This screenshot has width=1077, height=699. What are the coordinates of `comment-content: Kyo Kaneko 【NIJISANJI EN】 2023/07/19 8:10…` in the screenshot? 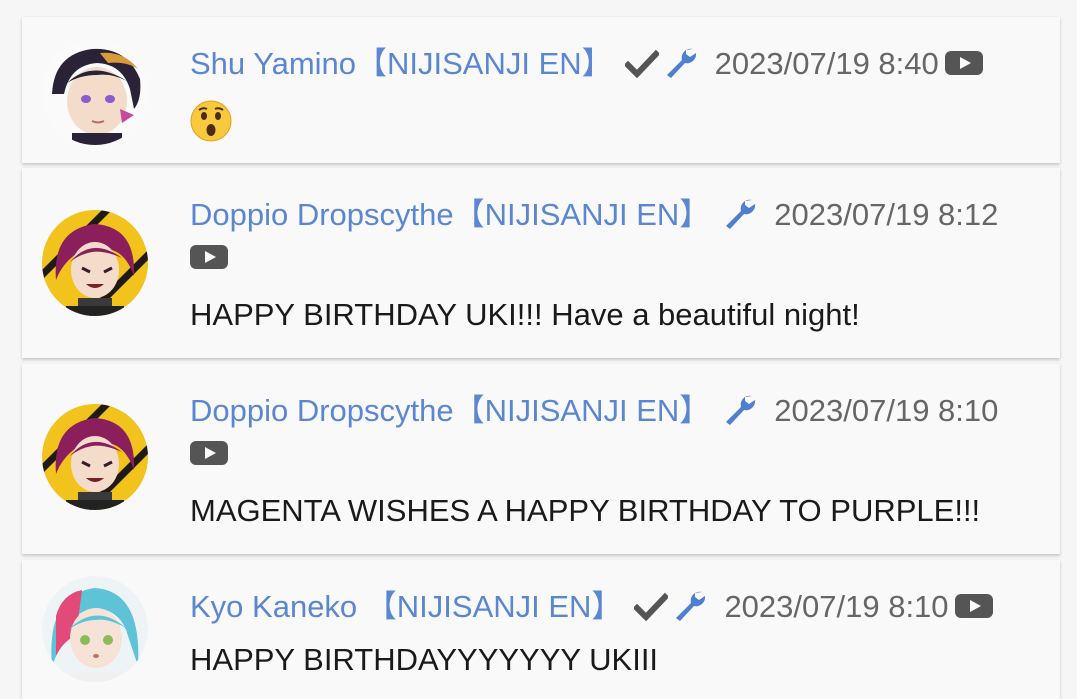 It's located at (615, 633).